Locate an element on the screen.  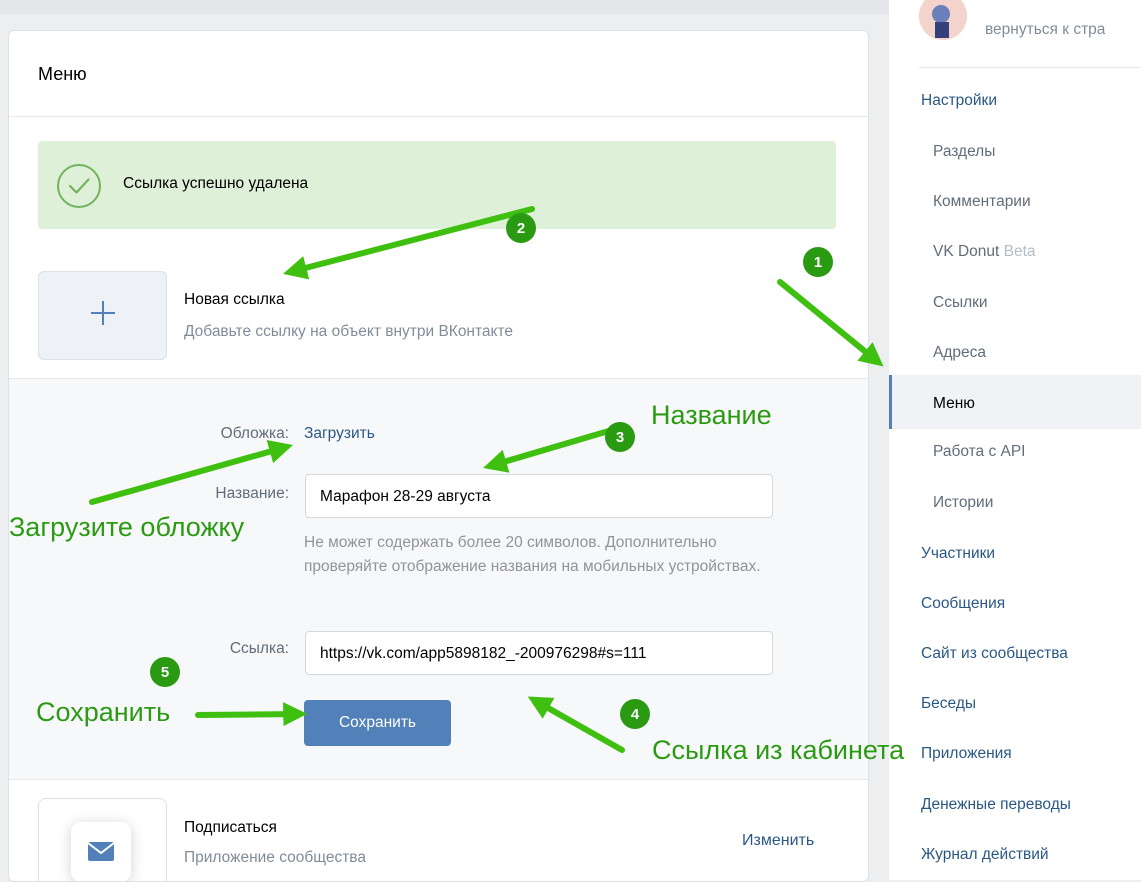
subscribe-subtitle: Приложение сообщества is located at coordinates (275, 857).